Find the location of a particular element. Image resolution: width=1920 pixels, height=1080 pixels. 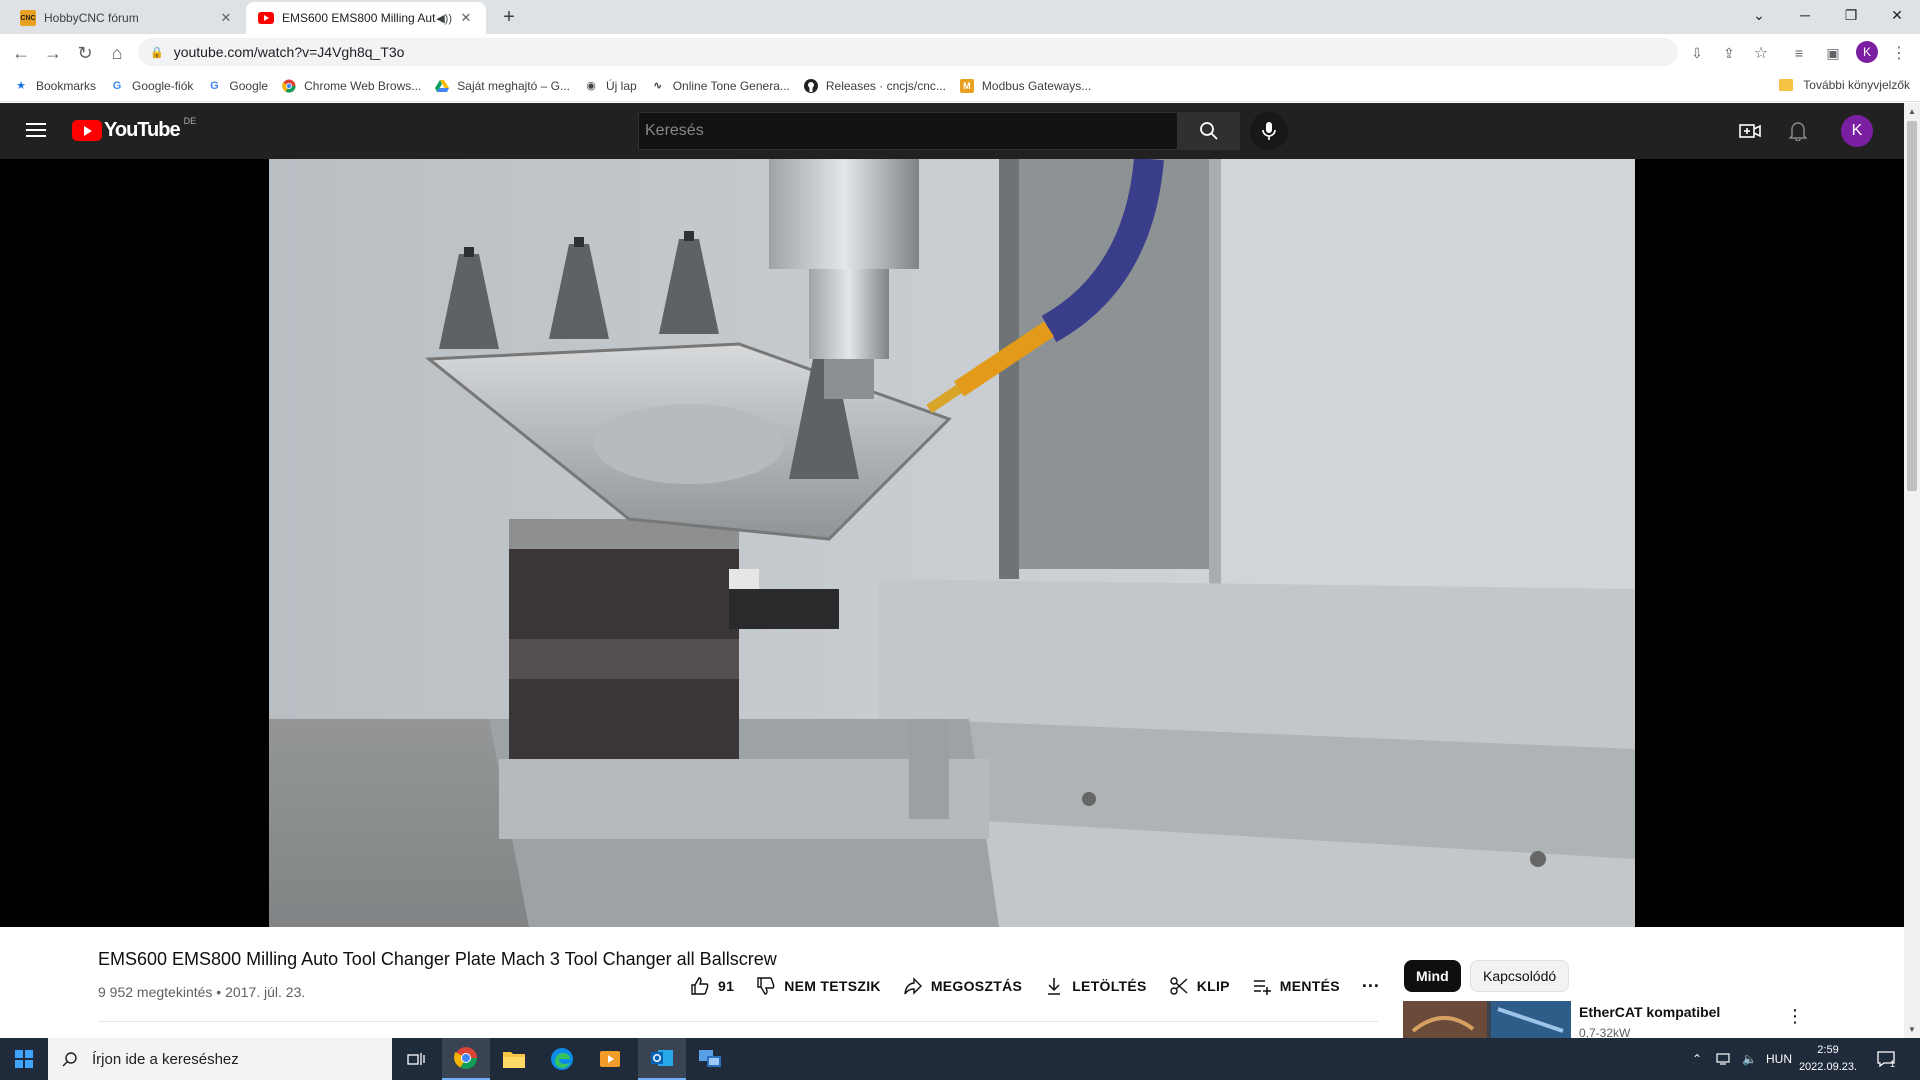

network-icon is located at coordinates (1724, 1059).